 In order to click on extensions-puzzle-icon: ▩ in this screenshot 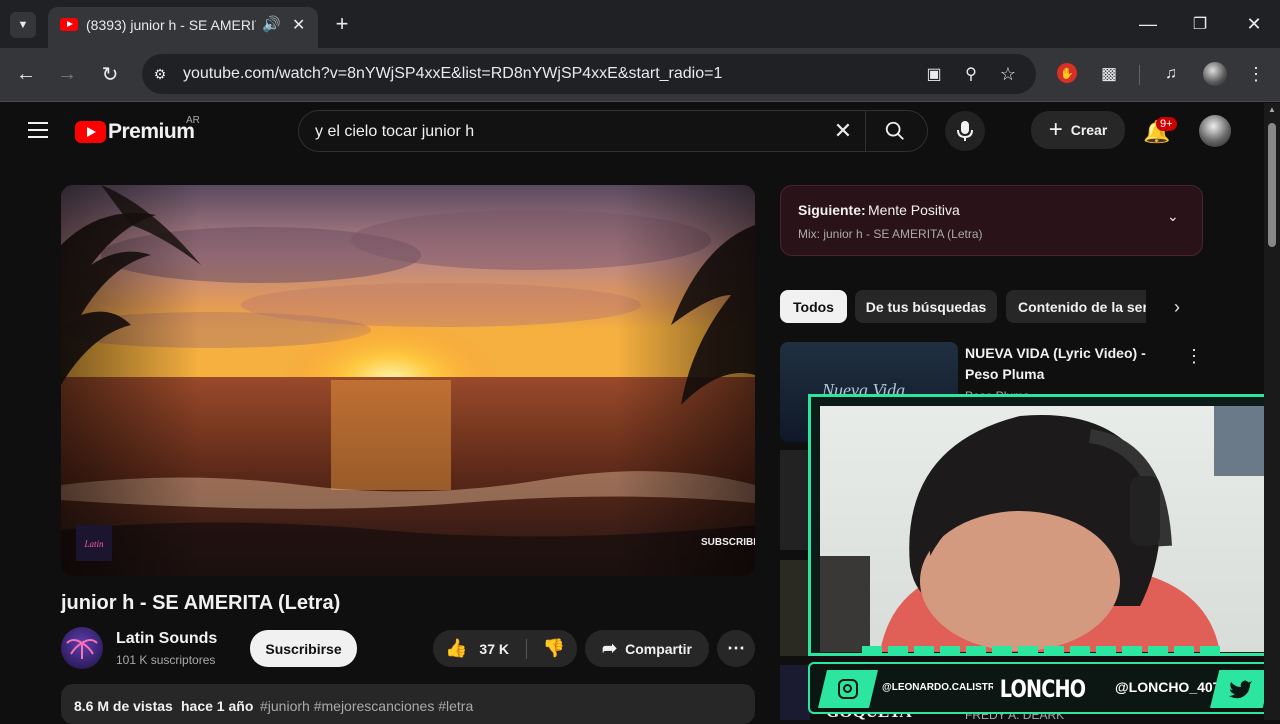, I will do `click(1109, 74)`.